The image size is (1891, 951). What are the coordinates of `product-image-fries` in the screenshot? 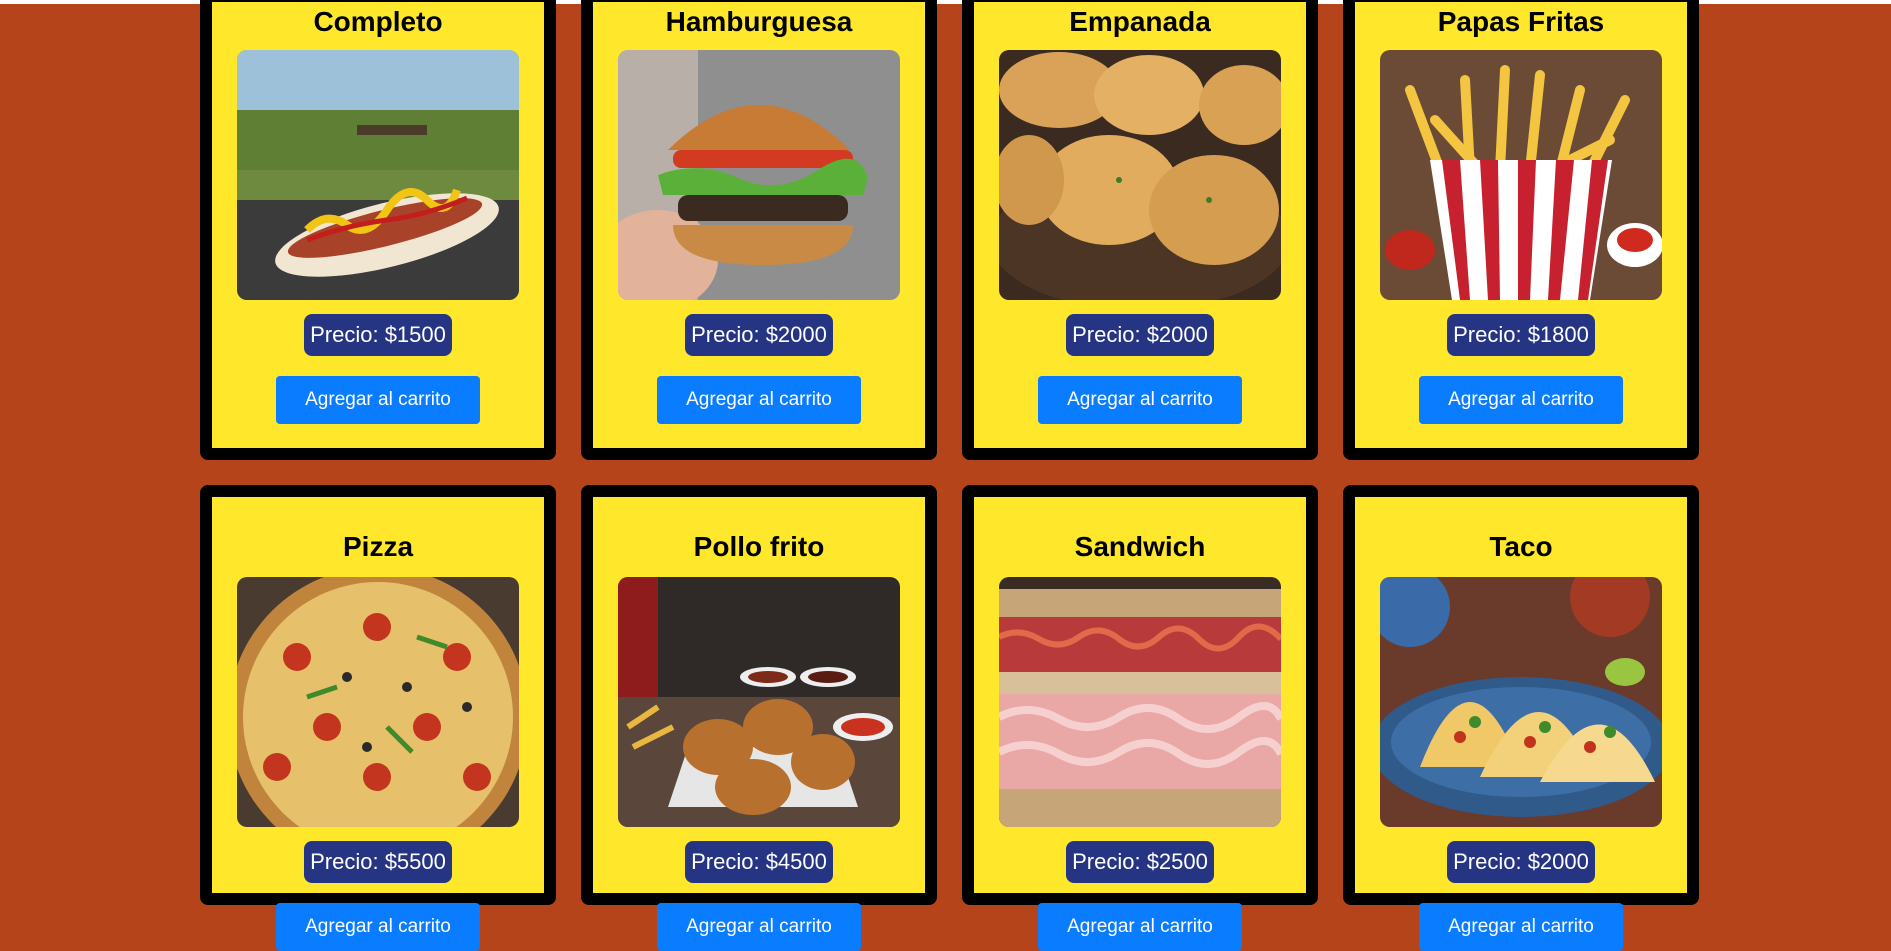 It's located at (1521, 175).